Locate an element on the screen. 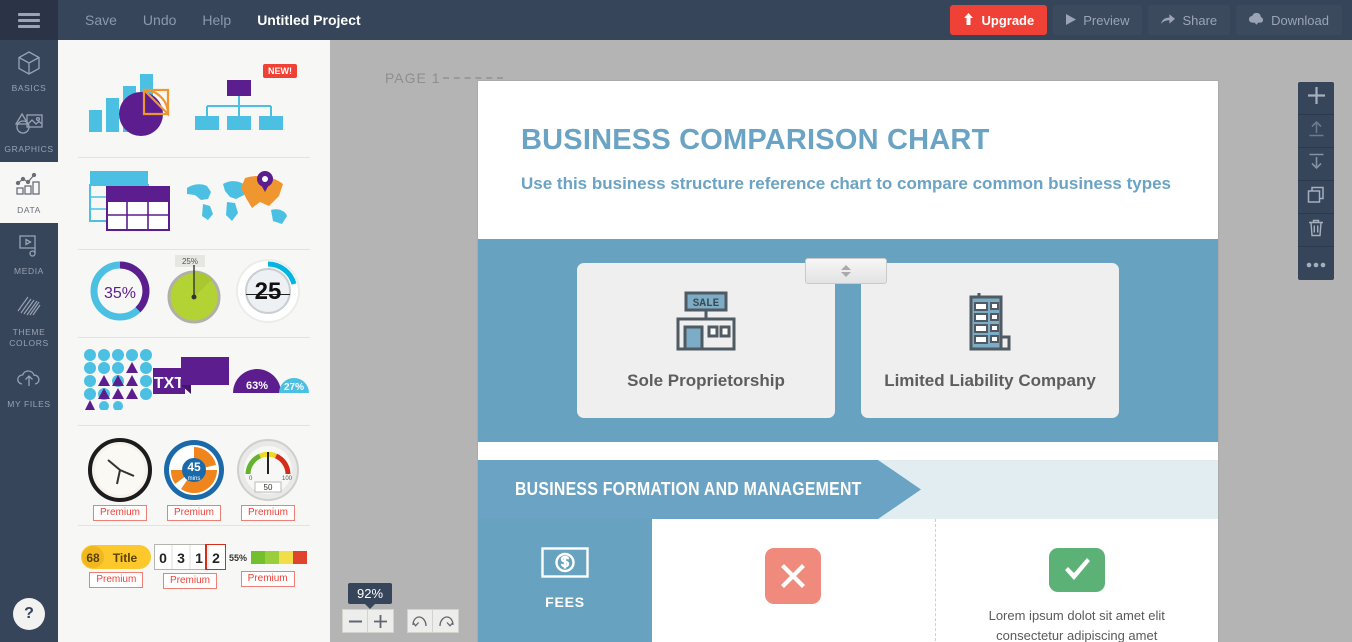  hatch-icon is located at coordinates (29, 308).